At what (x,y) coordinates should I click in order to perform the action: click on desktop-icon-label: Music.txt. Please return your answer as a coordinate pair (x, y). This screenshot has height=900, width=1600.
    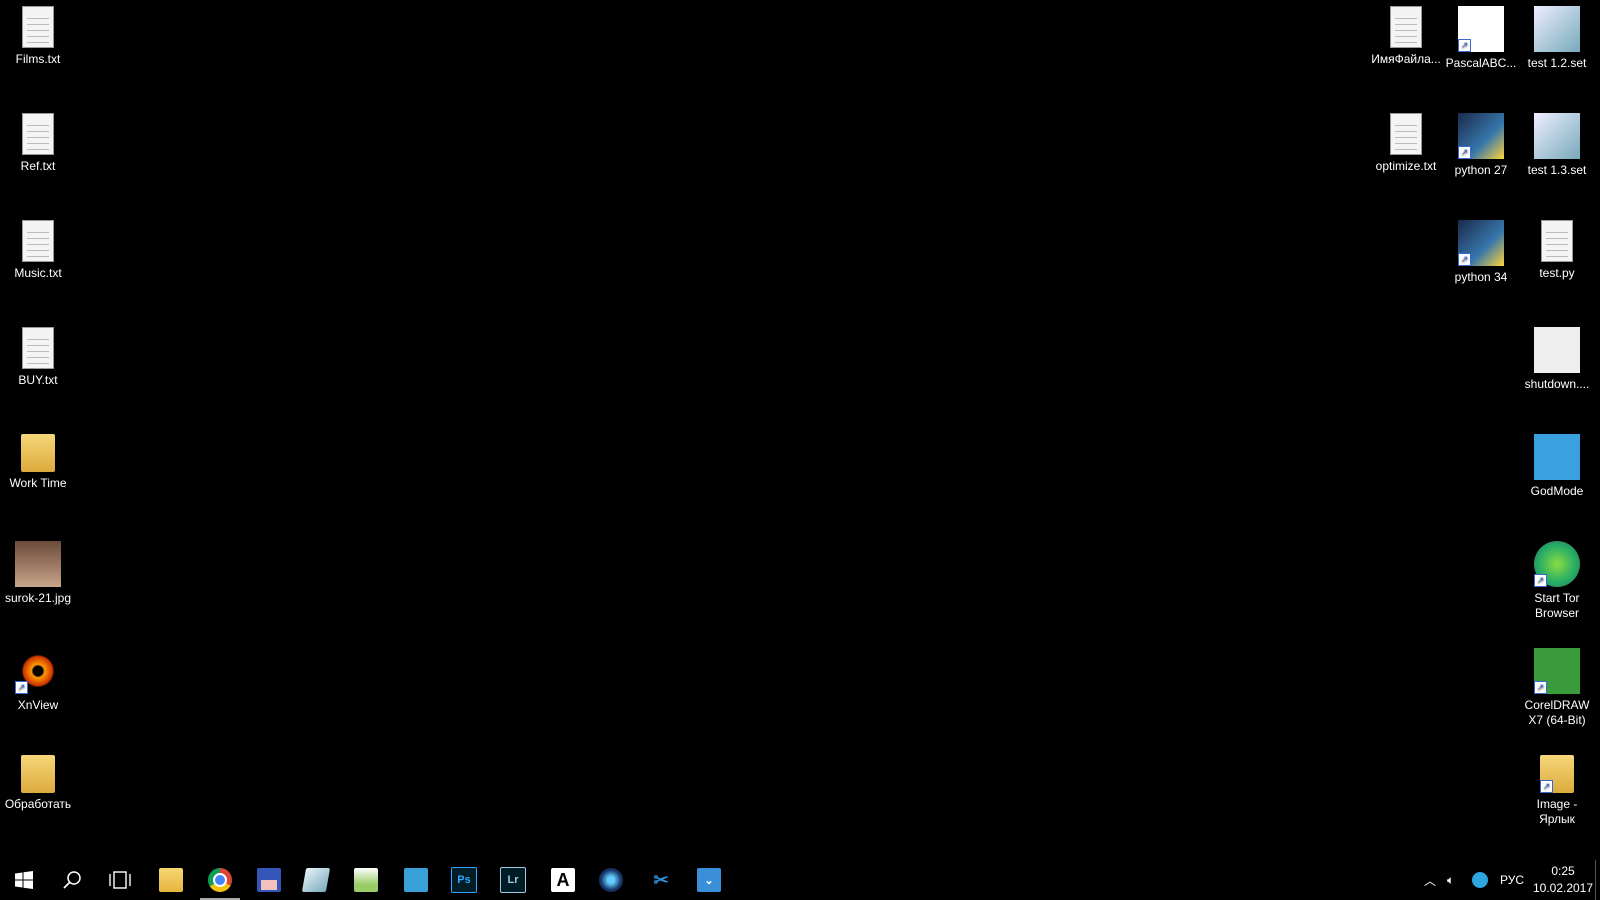
    Looking at the image, I should click on (38, 273).